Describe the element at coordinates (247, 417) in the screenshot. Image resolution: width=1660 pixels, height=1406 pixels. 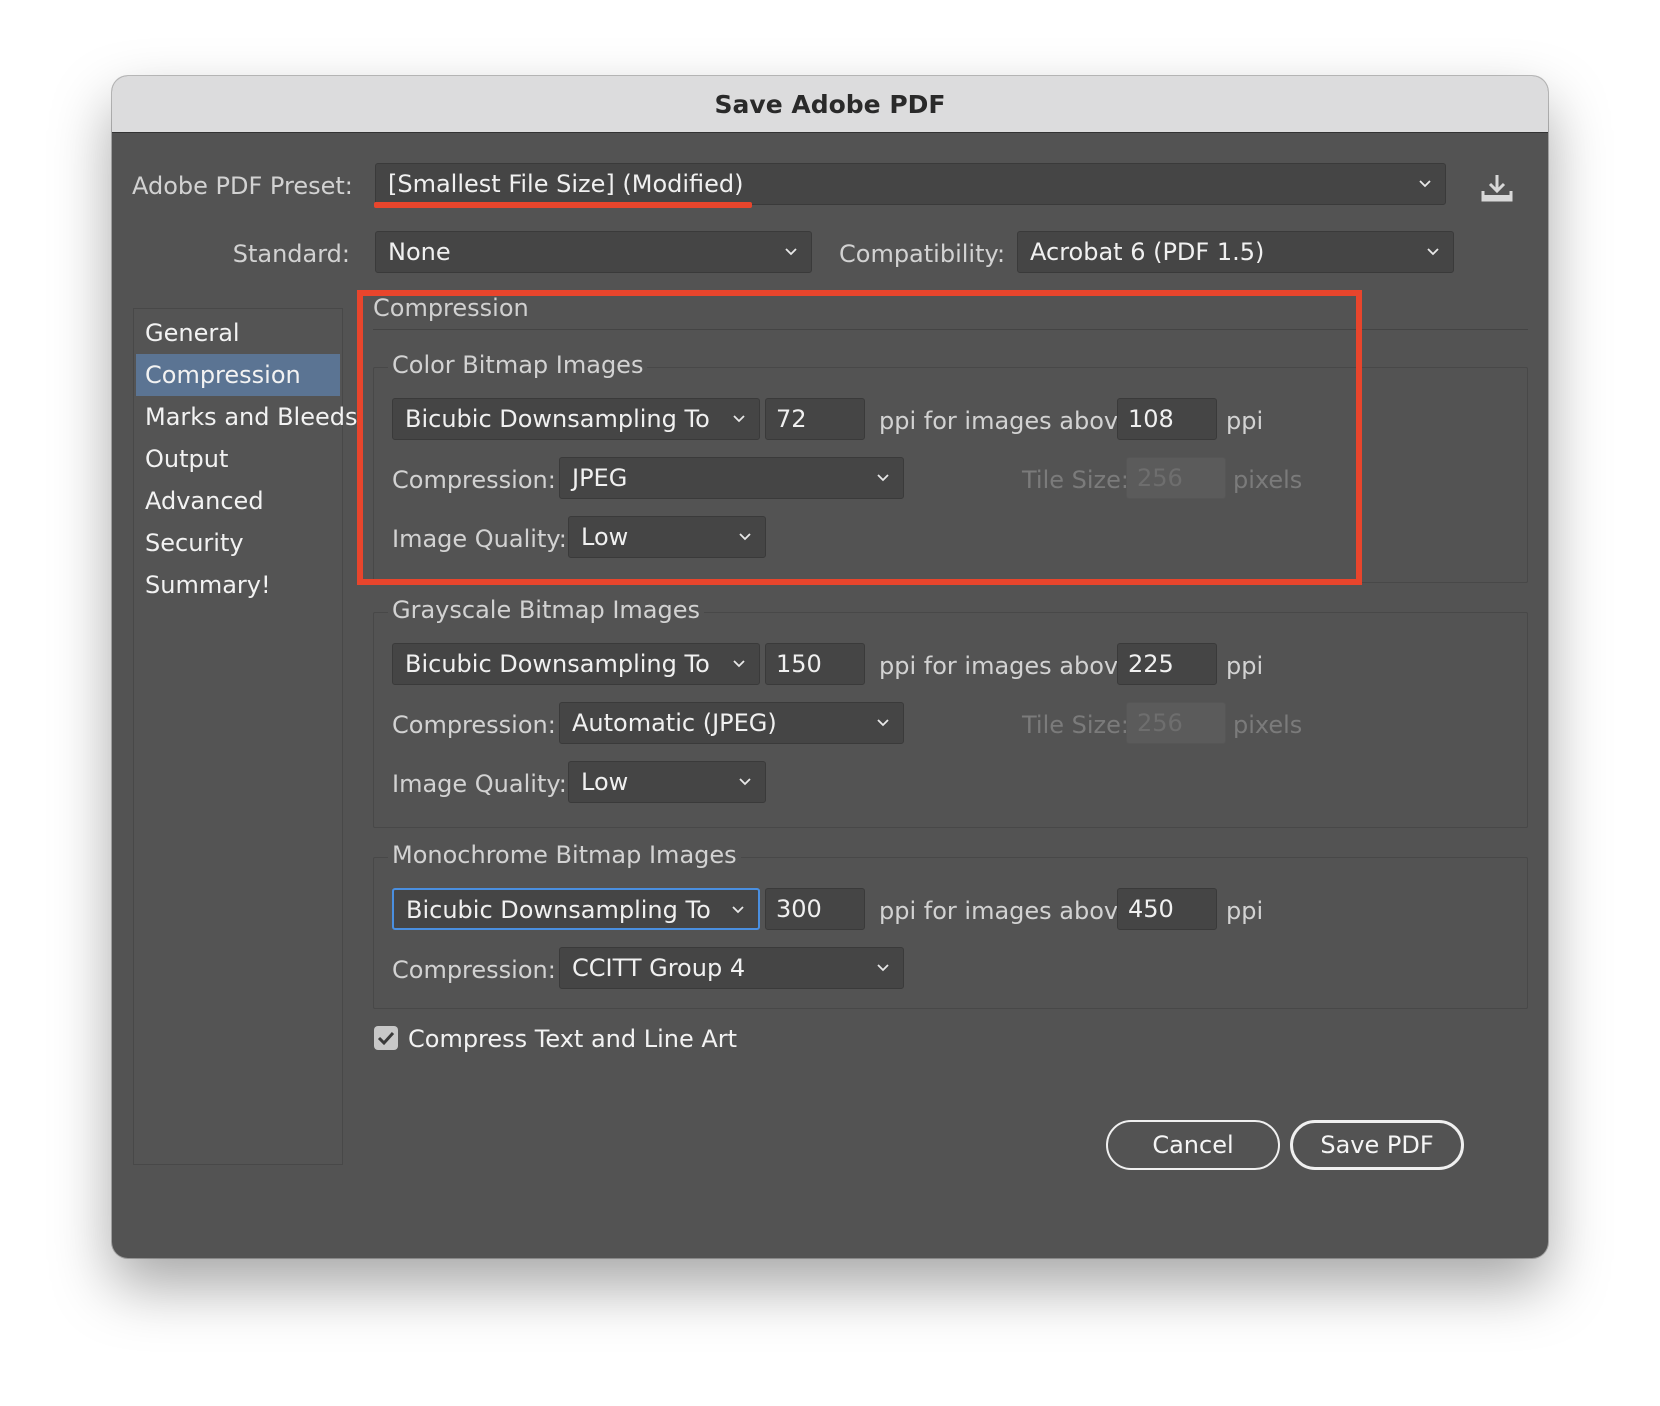
I see `sidebar-item-marks-and-bleeds: Marks and Bleeds` at that location.